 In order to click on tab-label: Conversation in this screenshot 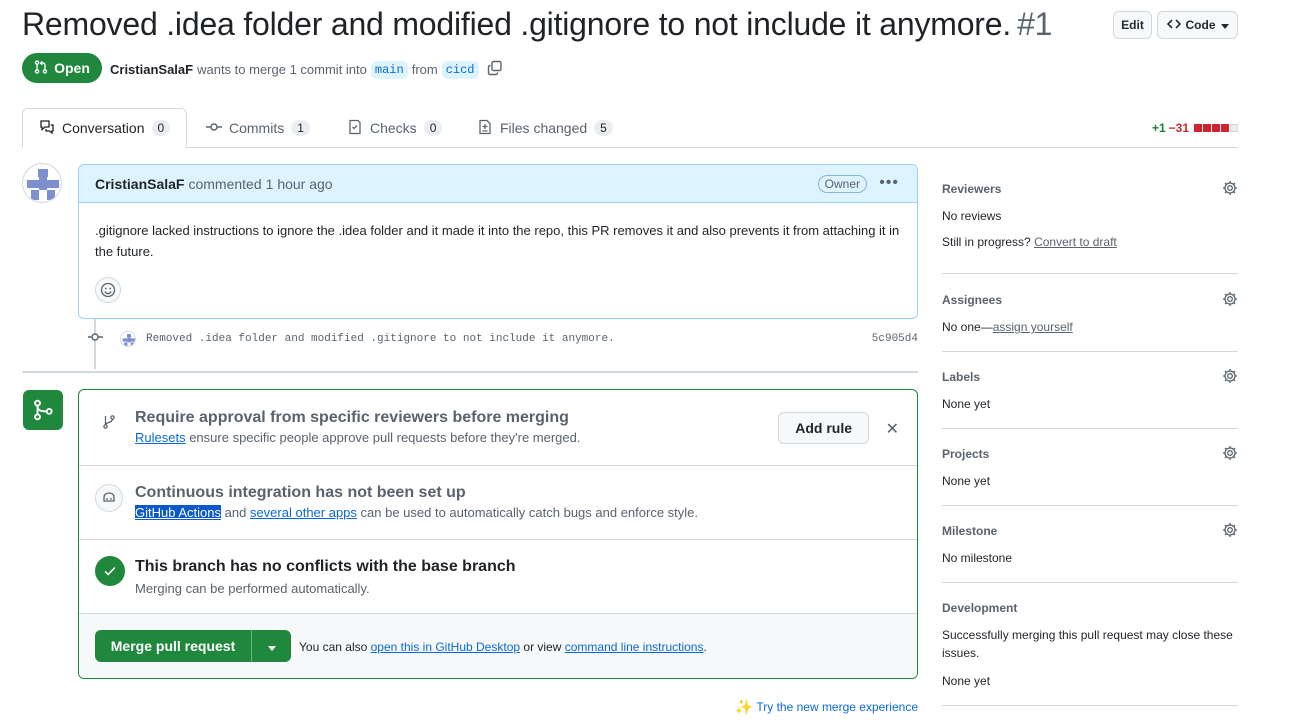, I will do `click(103, 128)`.